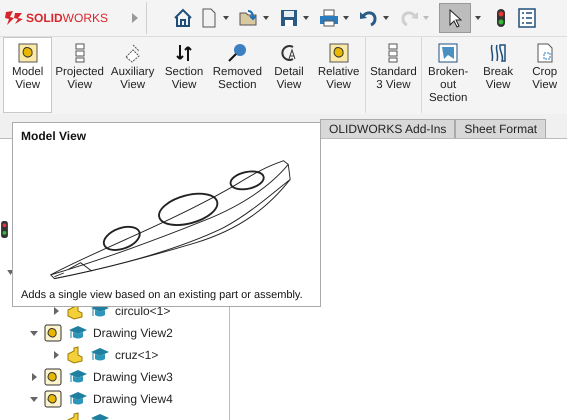  Describe the element at coordinates (237, 75) in the screenshot. I see `ribbon-button: Removed Section` at that location.